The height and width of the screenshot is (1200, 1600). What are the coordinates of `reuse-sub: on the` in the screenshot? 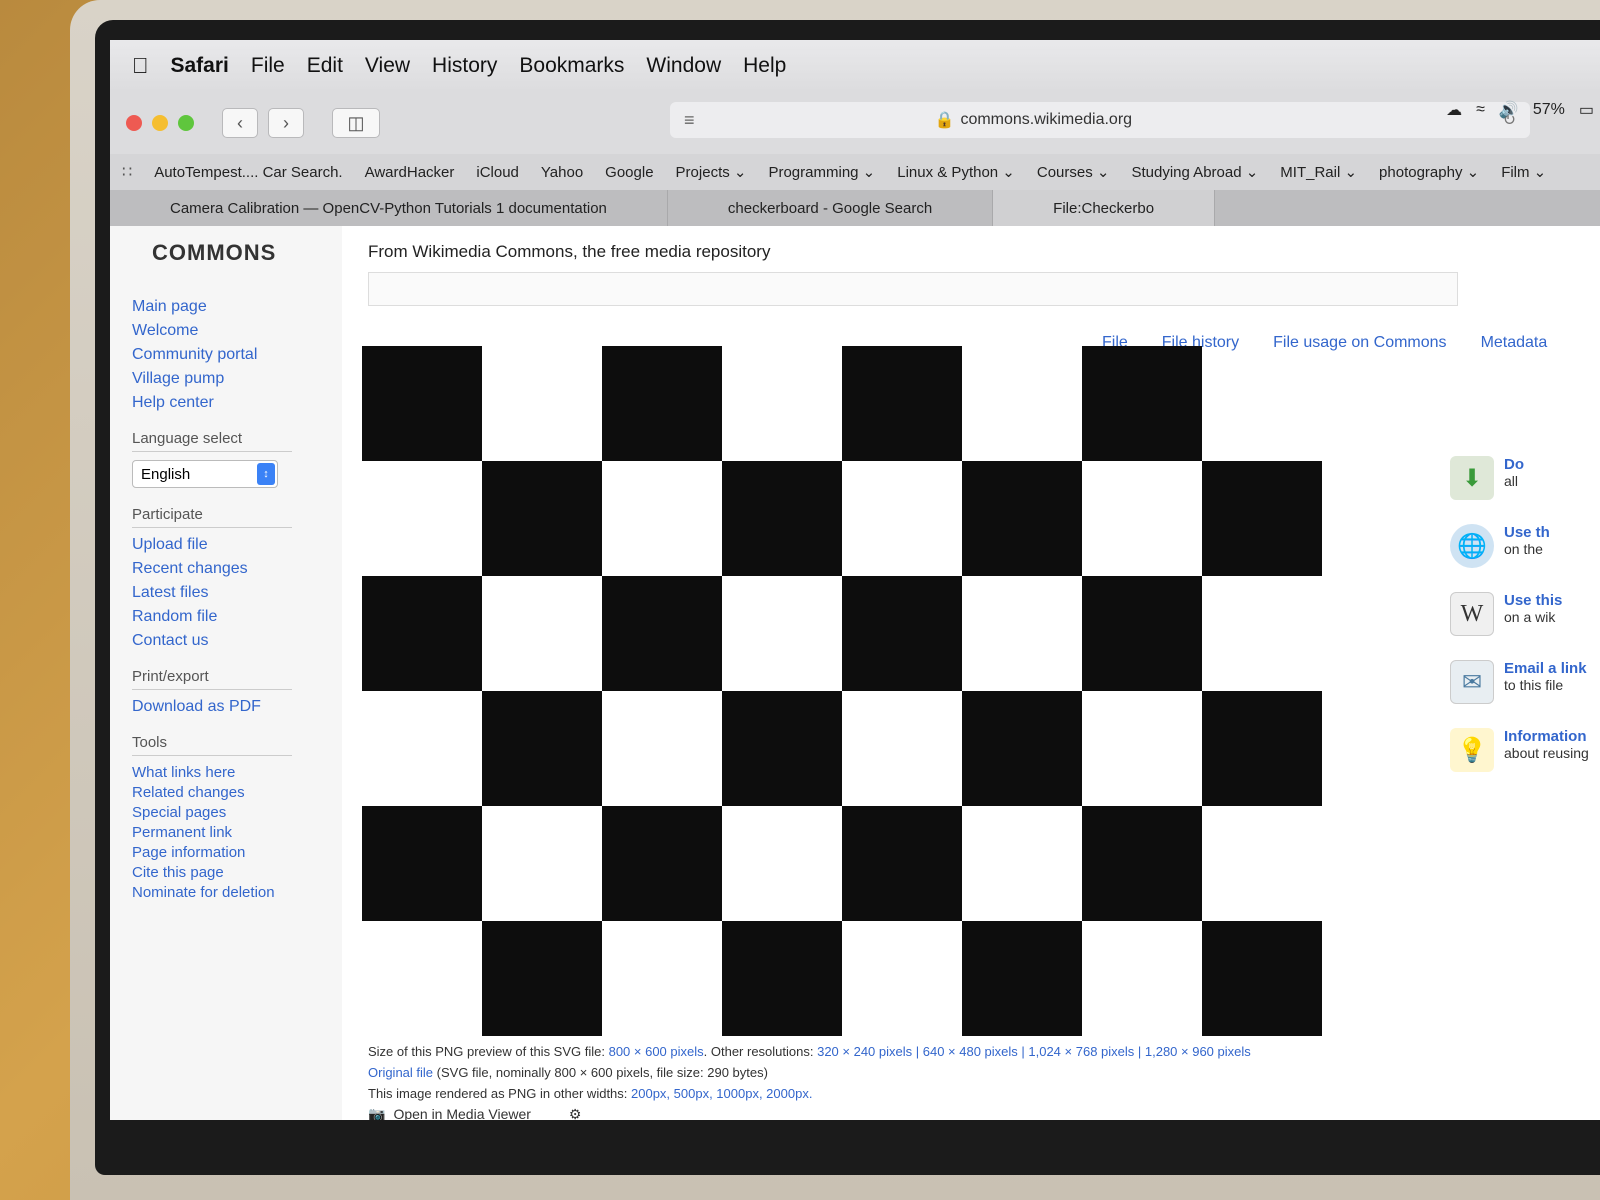 It's located at (1523, 549).